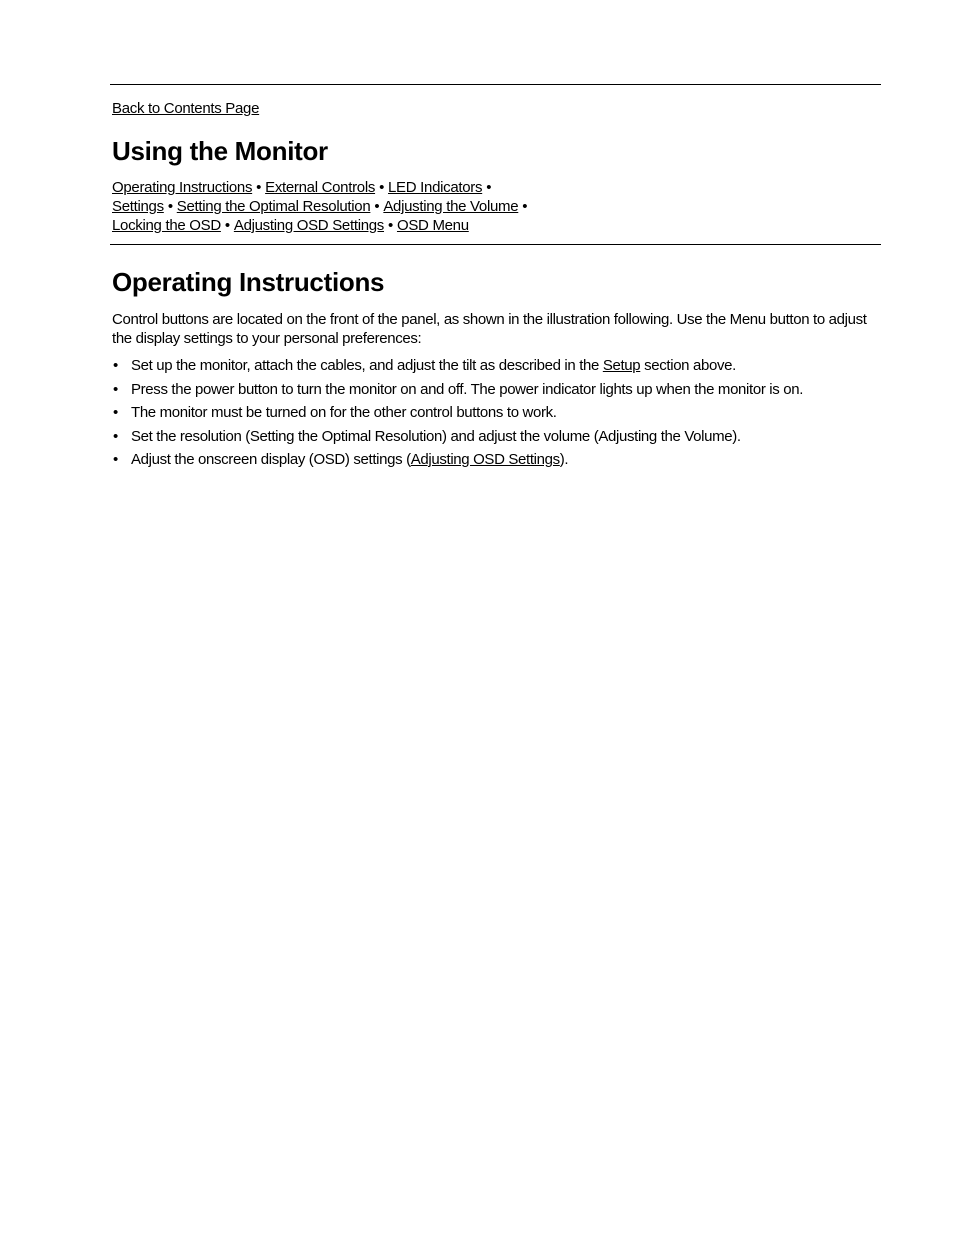 Image resolution: width=954 pixels, height=1235 pixels. Describe the element at coordinates (248, 282) in the screenshot. I see `section-title: Operating Instructions` at that location.